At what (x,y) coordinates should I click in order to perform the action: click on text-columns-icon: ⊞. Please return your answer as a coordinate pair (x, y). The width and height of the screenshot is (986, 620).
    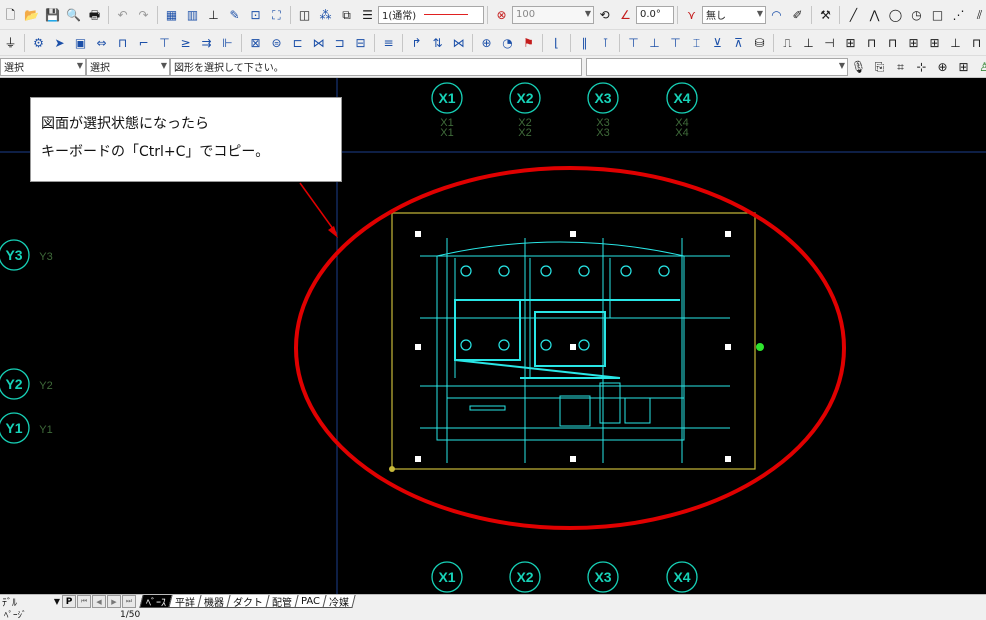
    Looking at the image, I should click on (913, 42).